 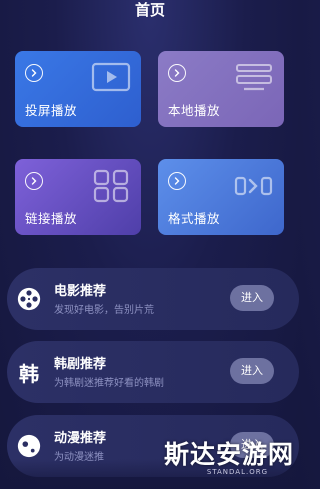 What do you see at coordinates (254, 77) in the screenshot?
I see `list-icon` at bounding box center [254, 77].